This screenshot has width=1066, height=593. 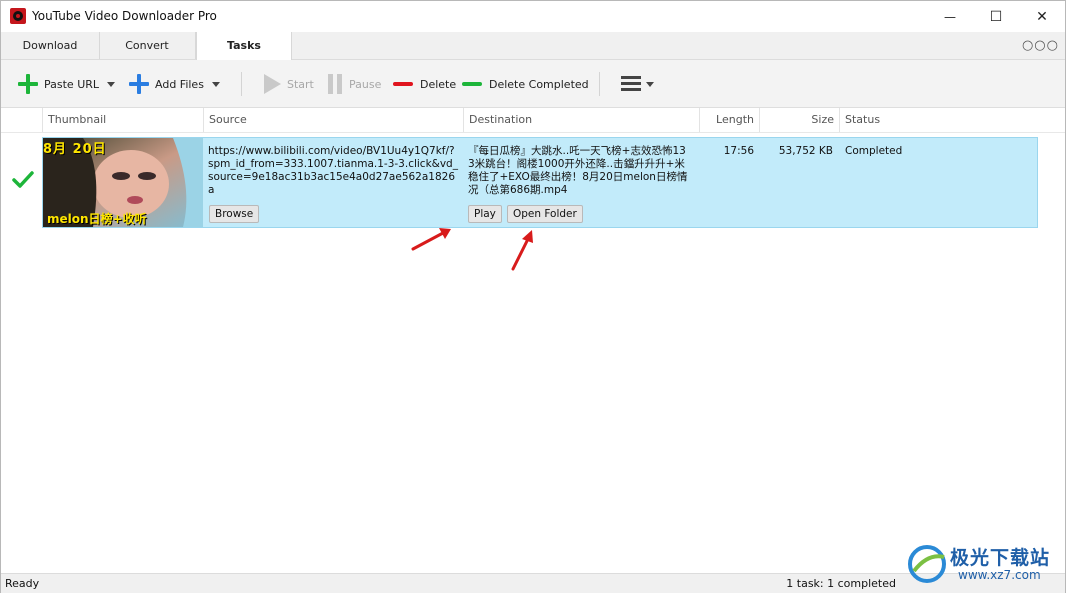 I want to click on checkmark-icon, so click(x=23, y=179).